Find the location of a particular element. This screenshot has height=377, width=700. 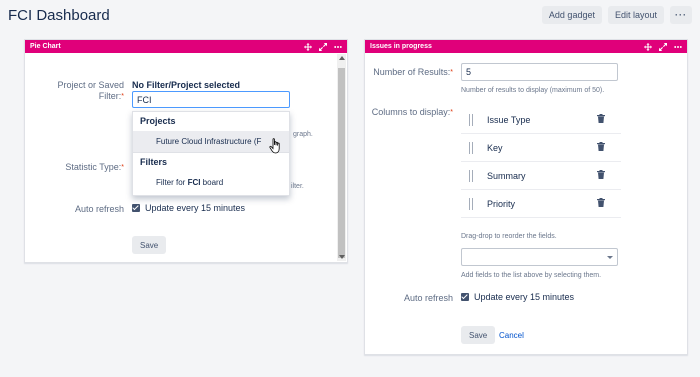

statistic-type-label: Statistic Type:* is located at coordinates (94, 167).